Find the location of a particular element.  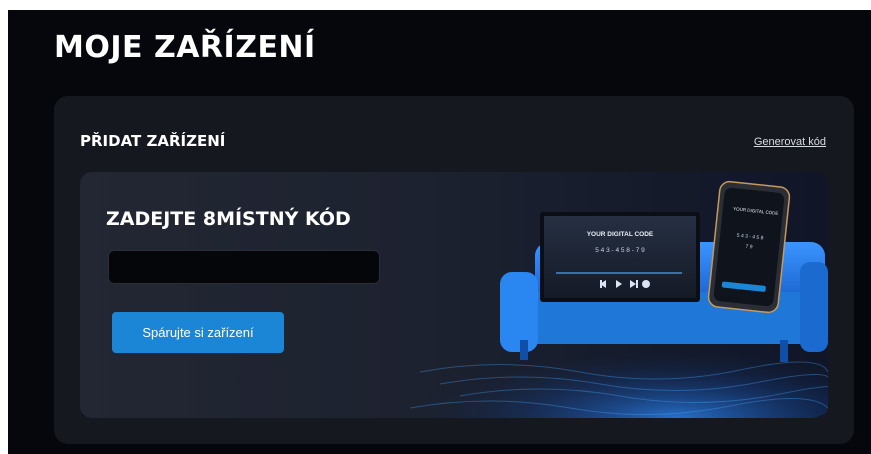

pair-device-button: Spárujte si zařízení is located at coordinates (198, 332).